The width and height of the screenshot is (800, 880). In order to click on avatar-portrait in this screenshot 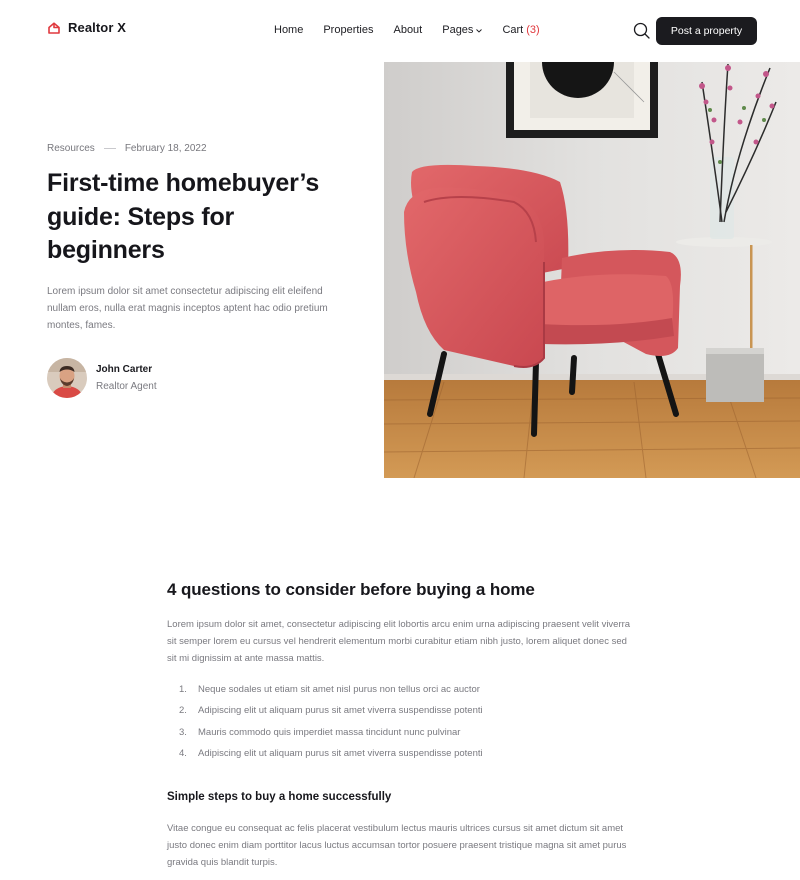, I will do `click(67, 378)`.